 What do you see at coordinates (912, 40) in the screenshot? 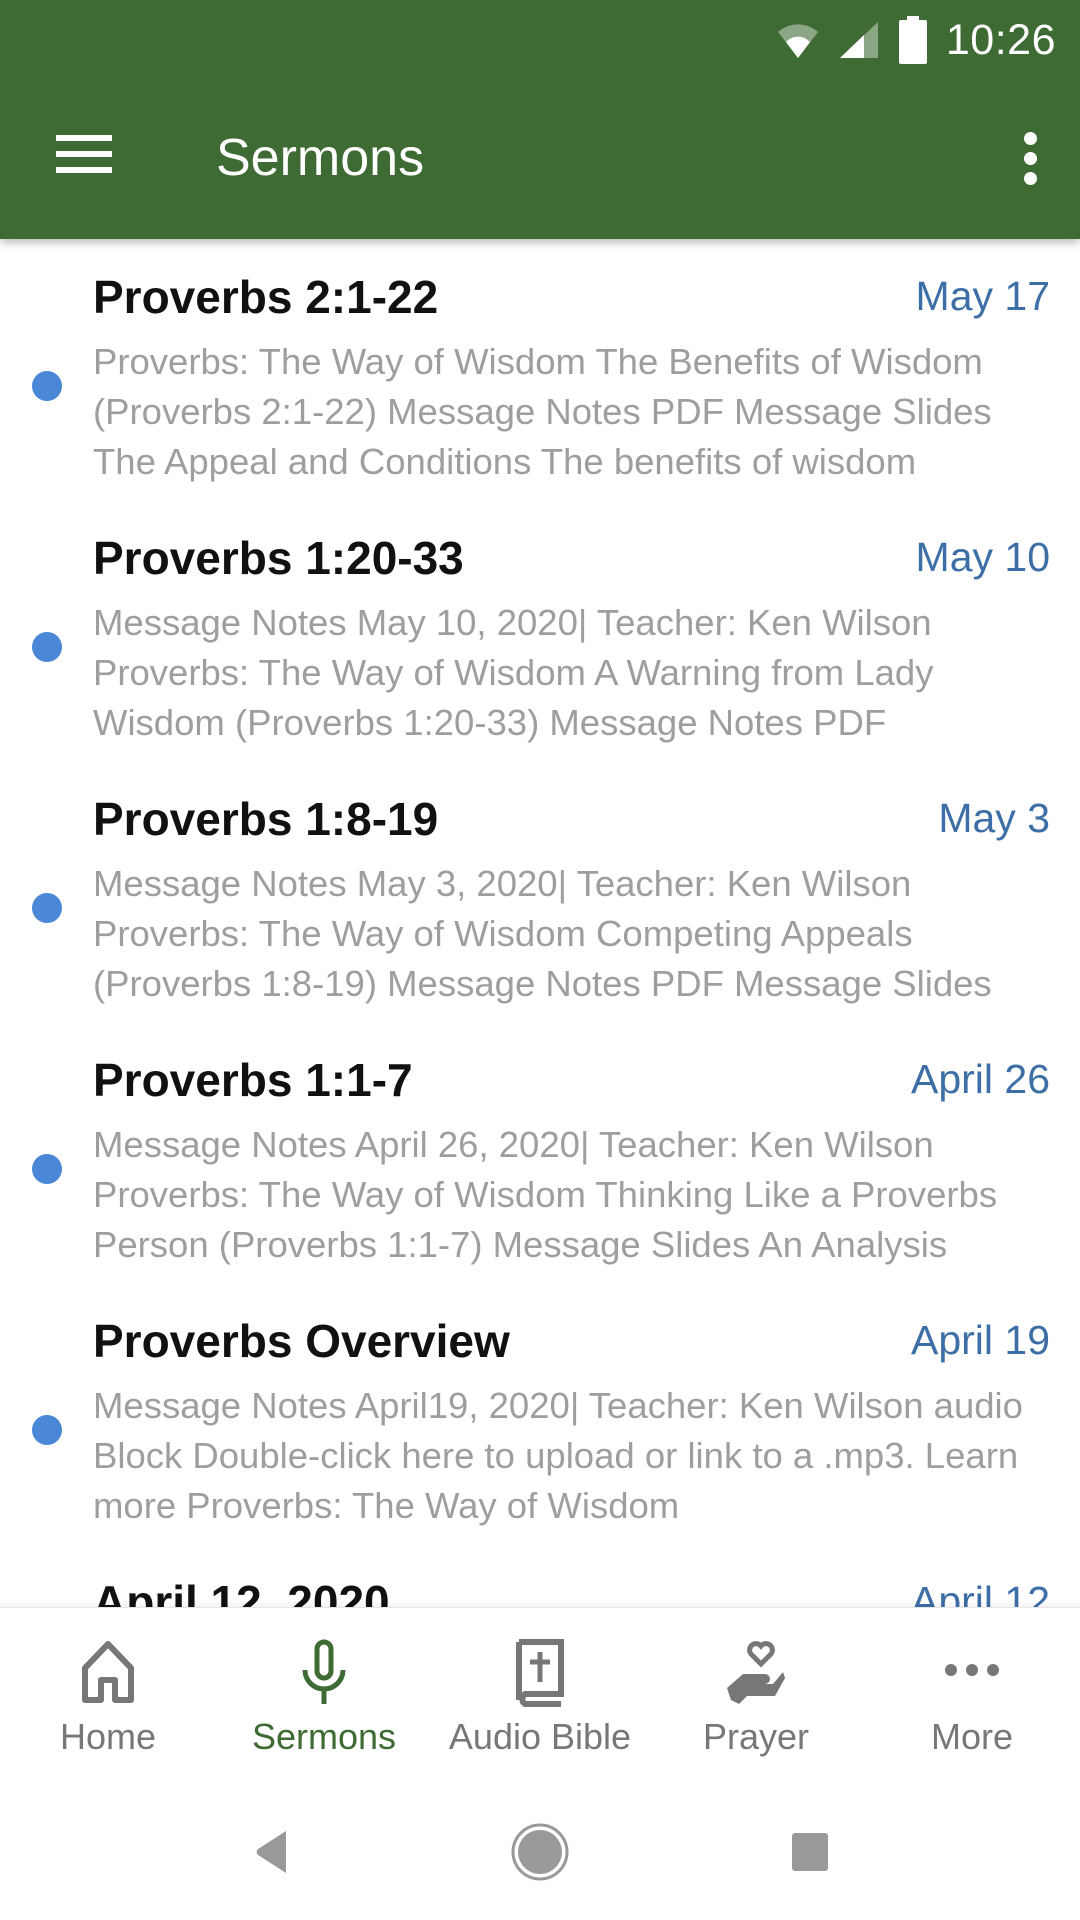
I see `battery-icon` at bounding box center [912, 40].